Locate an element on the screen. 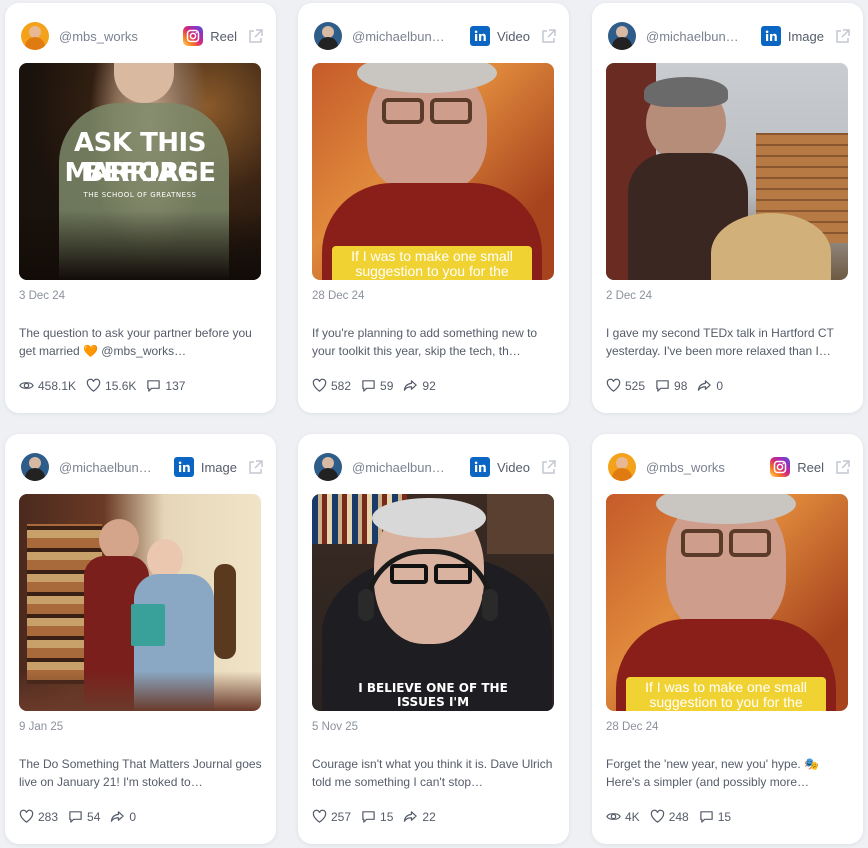 The image size is (868, 848). platform-badge: Reel is located at coordinates (210, 36).